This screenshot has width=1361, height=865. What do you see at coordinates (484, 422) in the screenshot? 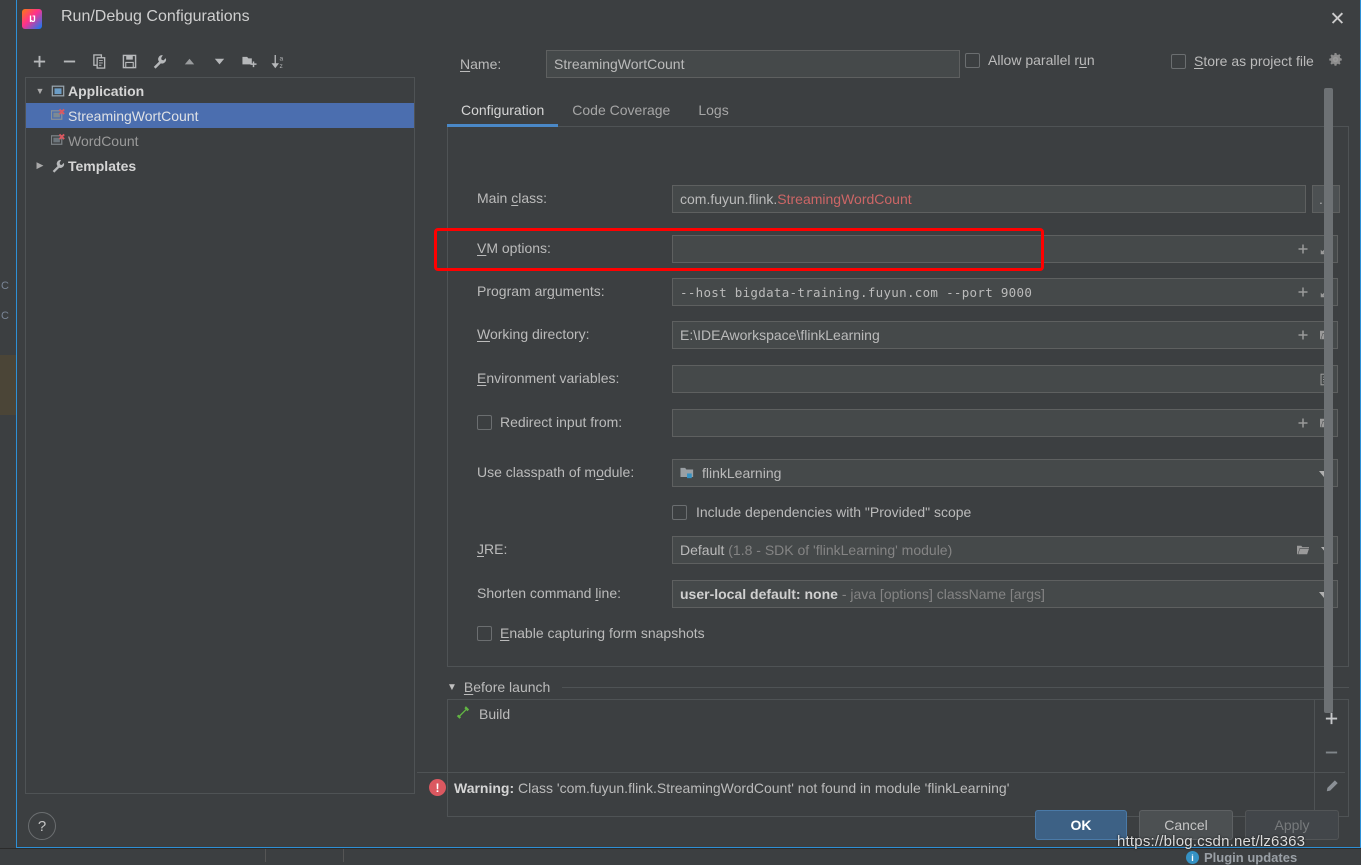
I see `redirect-input-checkbox` at bounding box center [484, 422].